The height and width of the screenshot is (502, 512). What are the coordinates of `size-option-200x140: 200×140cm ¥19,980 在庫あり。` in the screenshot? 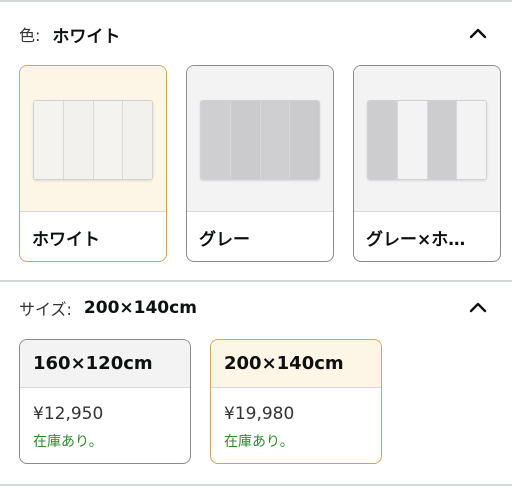 It's located at (296, 401).